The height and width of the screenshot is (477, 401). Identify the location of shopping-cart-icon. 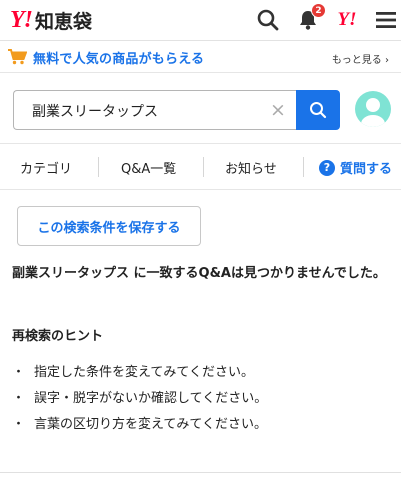
(17, 59).